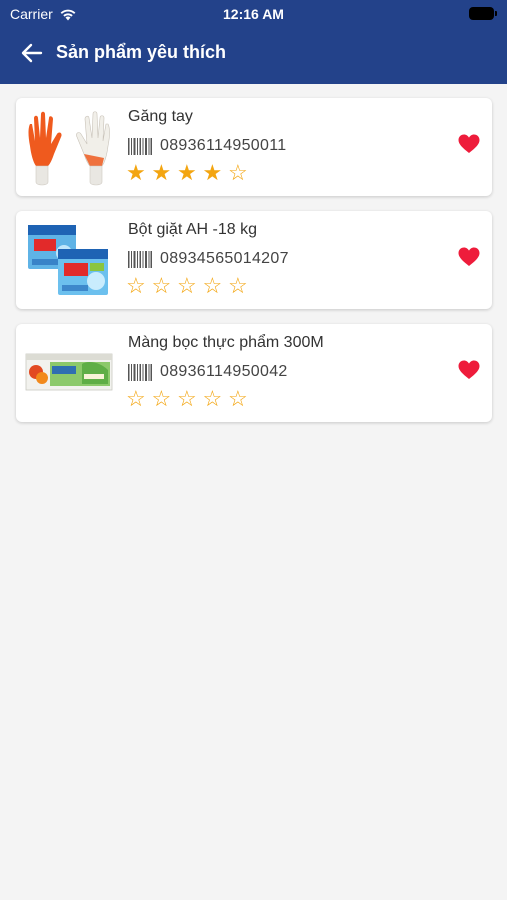  I want to click on product-image-gloves, so click(69, 147).